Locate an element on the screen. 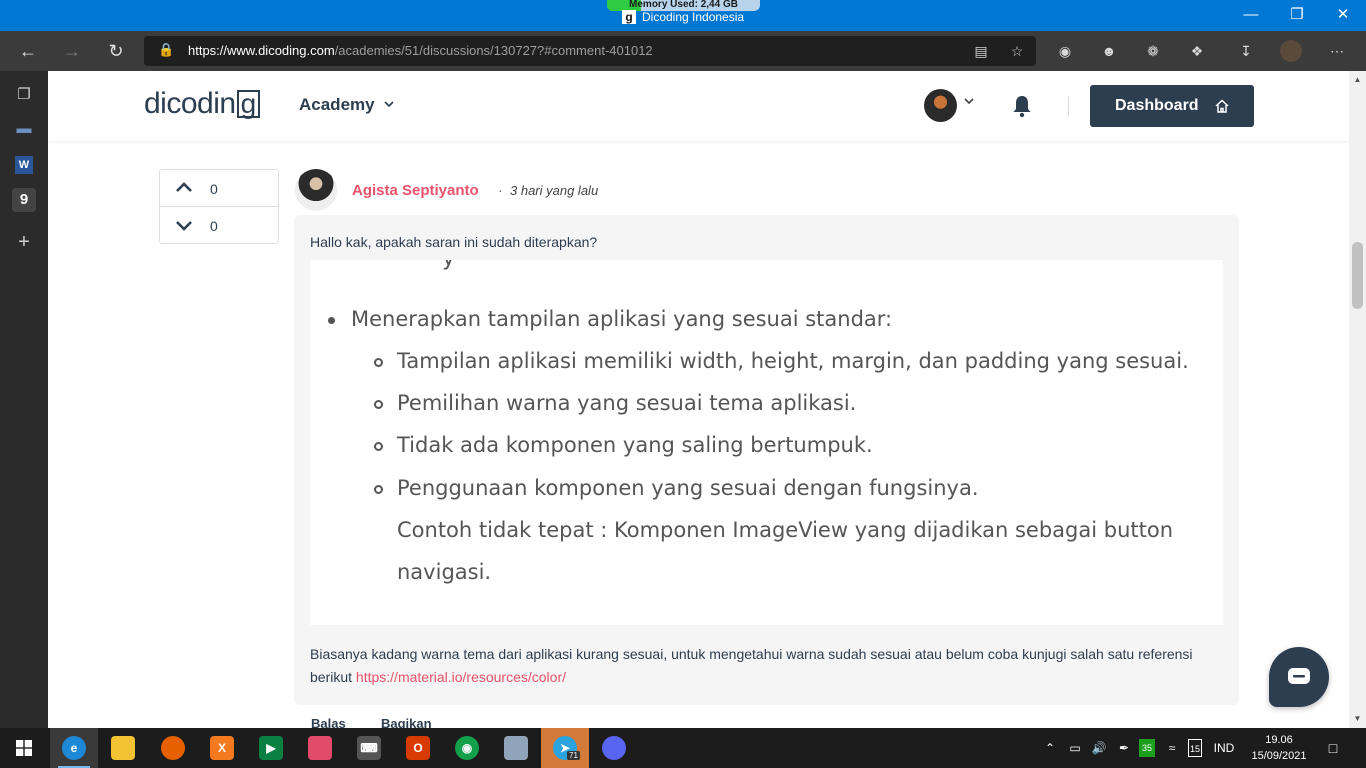 The image size is (1366, 768). taskbar-office: O is located at coordinates (418, 748).